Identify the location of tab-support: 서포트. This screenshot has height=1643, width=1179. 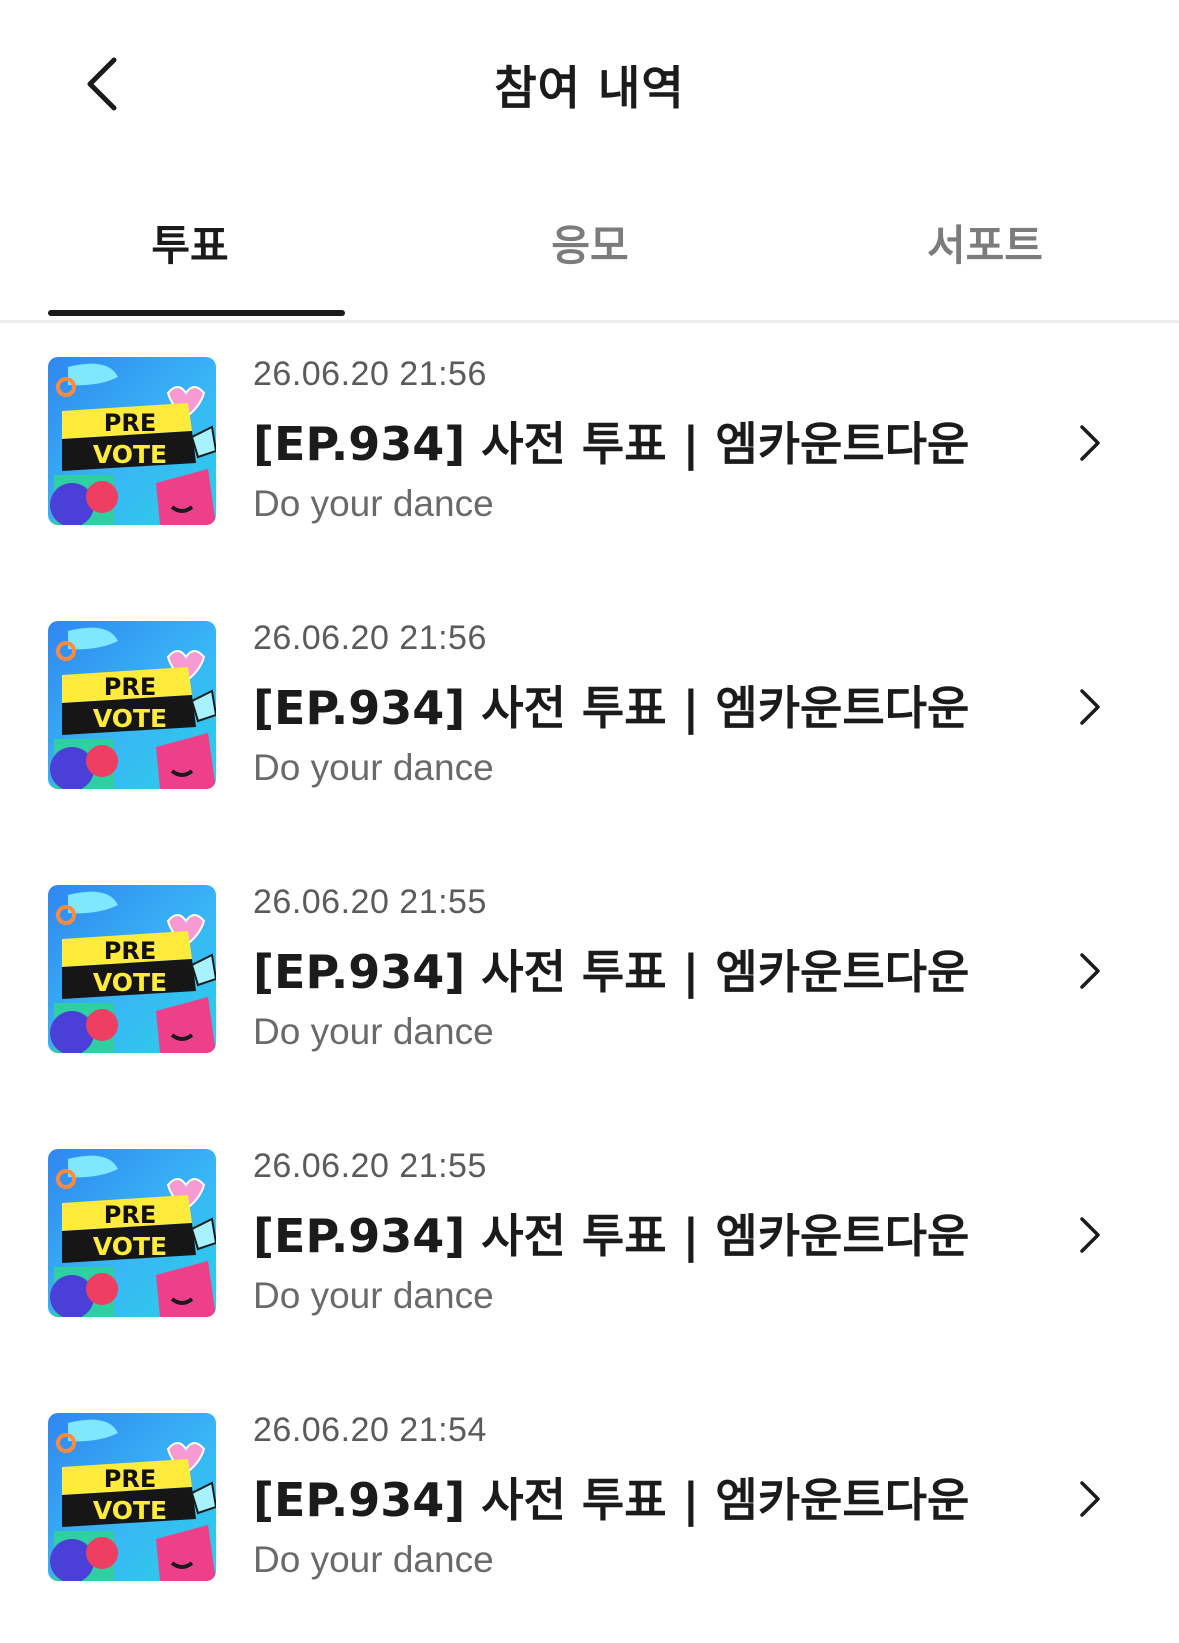
(985, 257).